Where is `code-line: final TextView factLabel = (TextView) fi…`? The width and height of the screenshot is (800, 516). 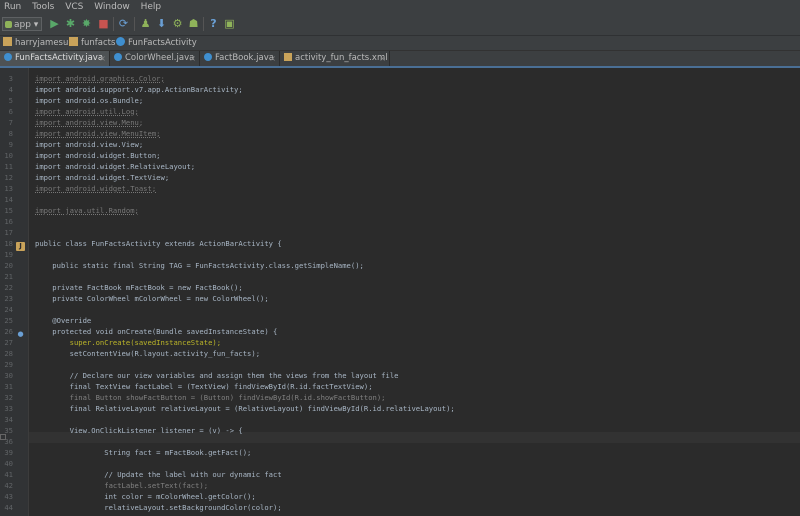 code-line: final TextView factLabel = (TextView) fi… is located at coordinates (204, 386).